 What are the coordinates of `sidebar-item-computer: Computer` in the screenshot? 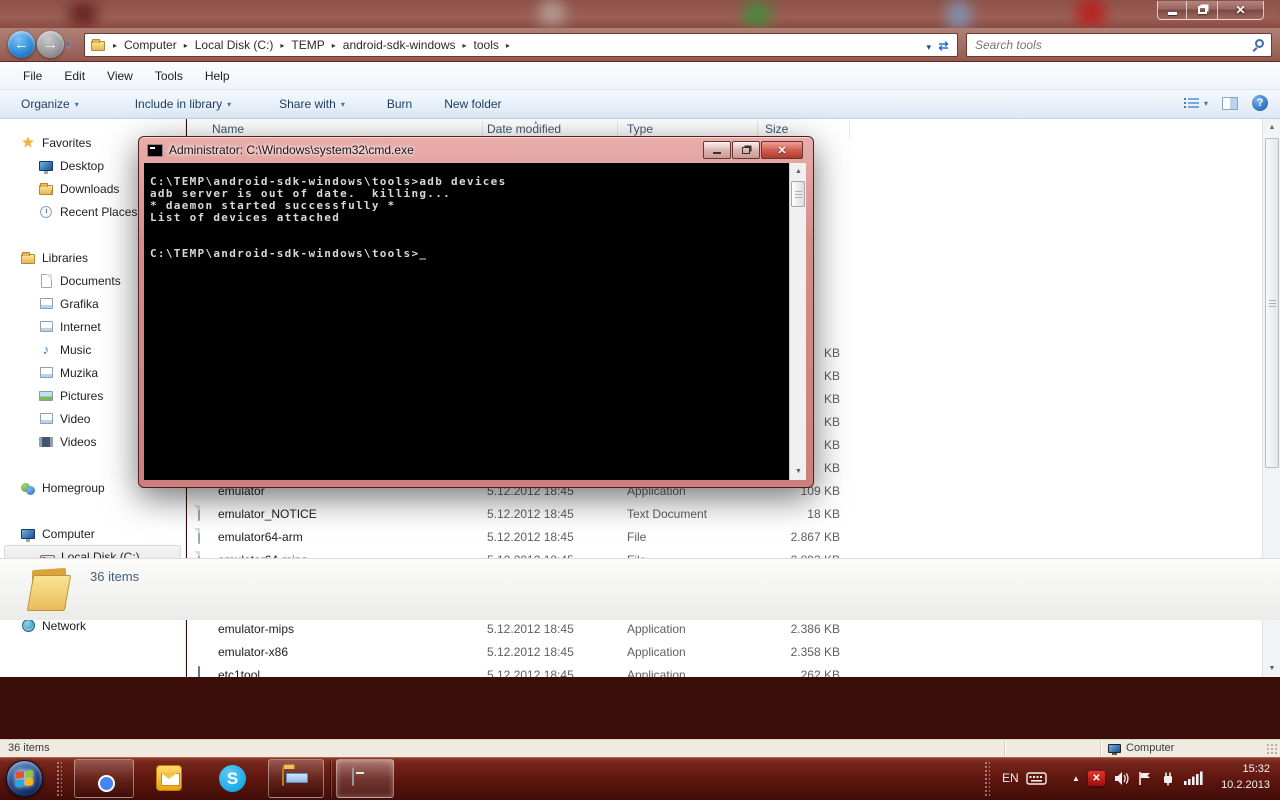 It's located at (92, 533).